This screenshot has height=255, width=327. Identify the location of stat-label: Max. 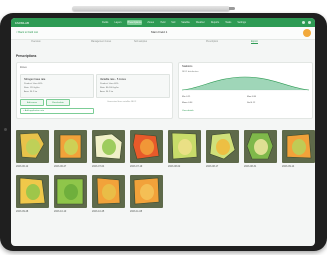
(249, 97).